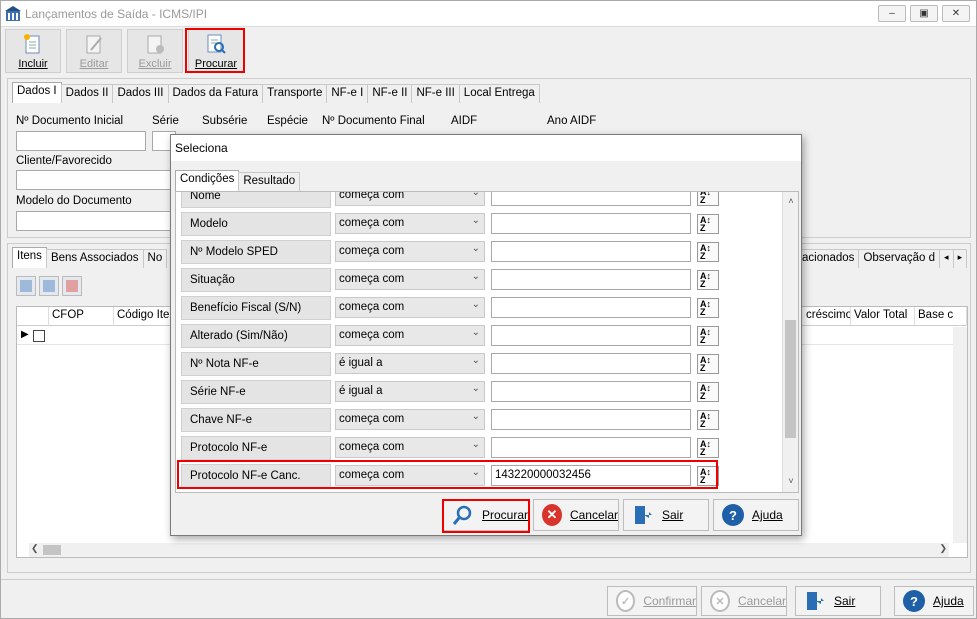 This screenshot has width=977, height=619. Describe the element at coordinates (883, 316) in the screenshot. I see `col-valor-total: Valor Total` at that location.